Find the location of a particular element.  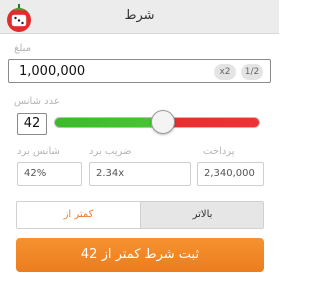

amount-input: 1,000,000 x2 1/2 is located at coordinates (139, 71).